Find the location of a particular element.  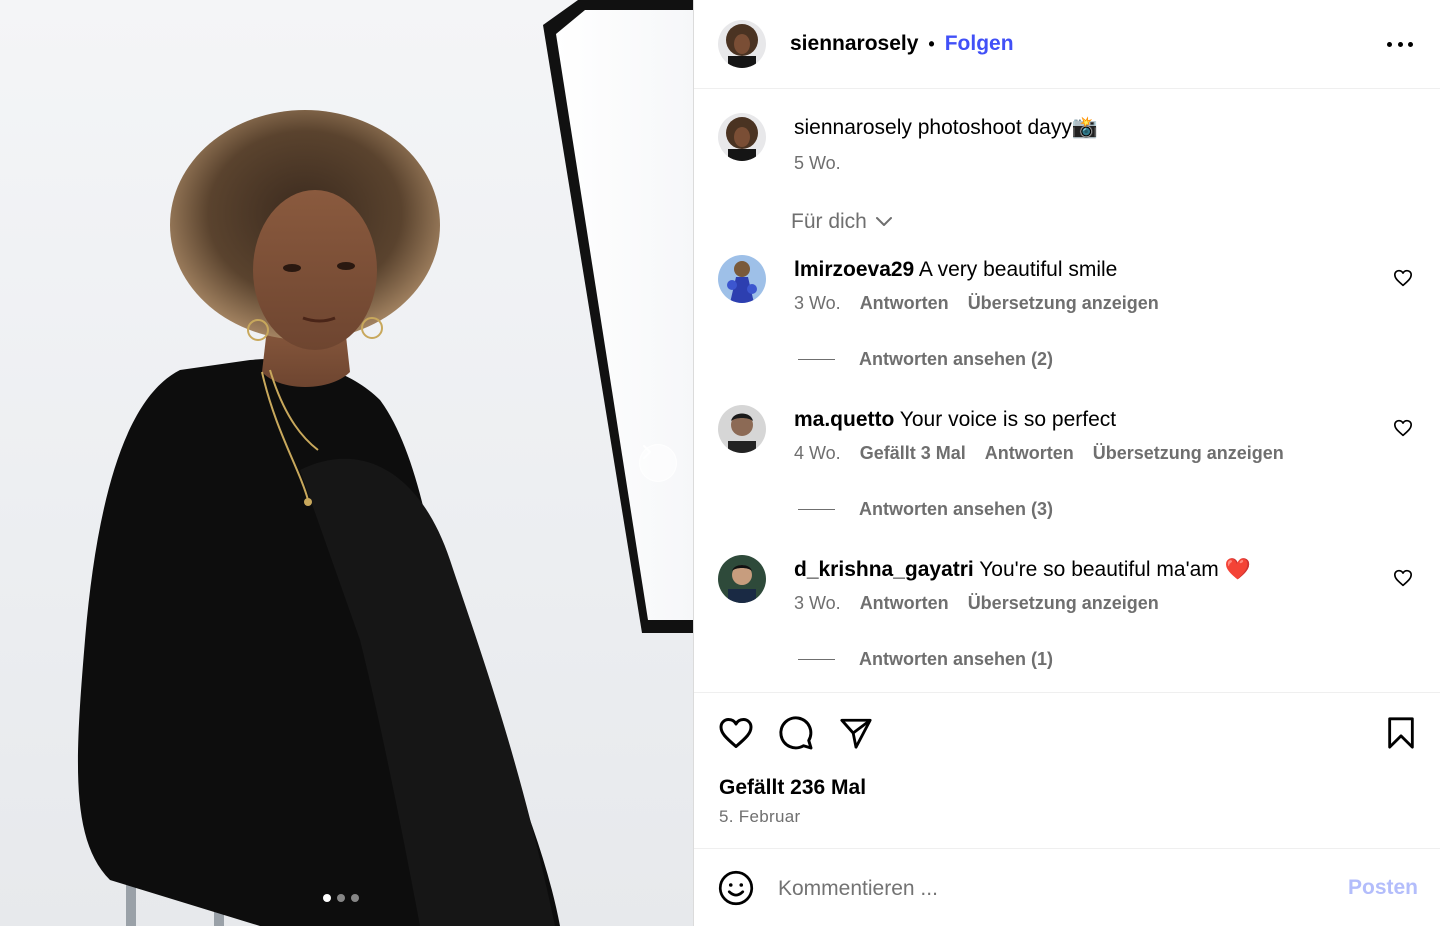

share-button is located at coordinates (856, 733).